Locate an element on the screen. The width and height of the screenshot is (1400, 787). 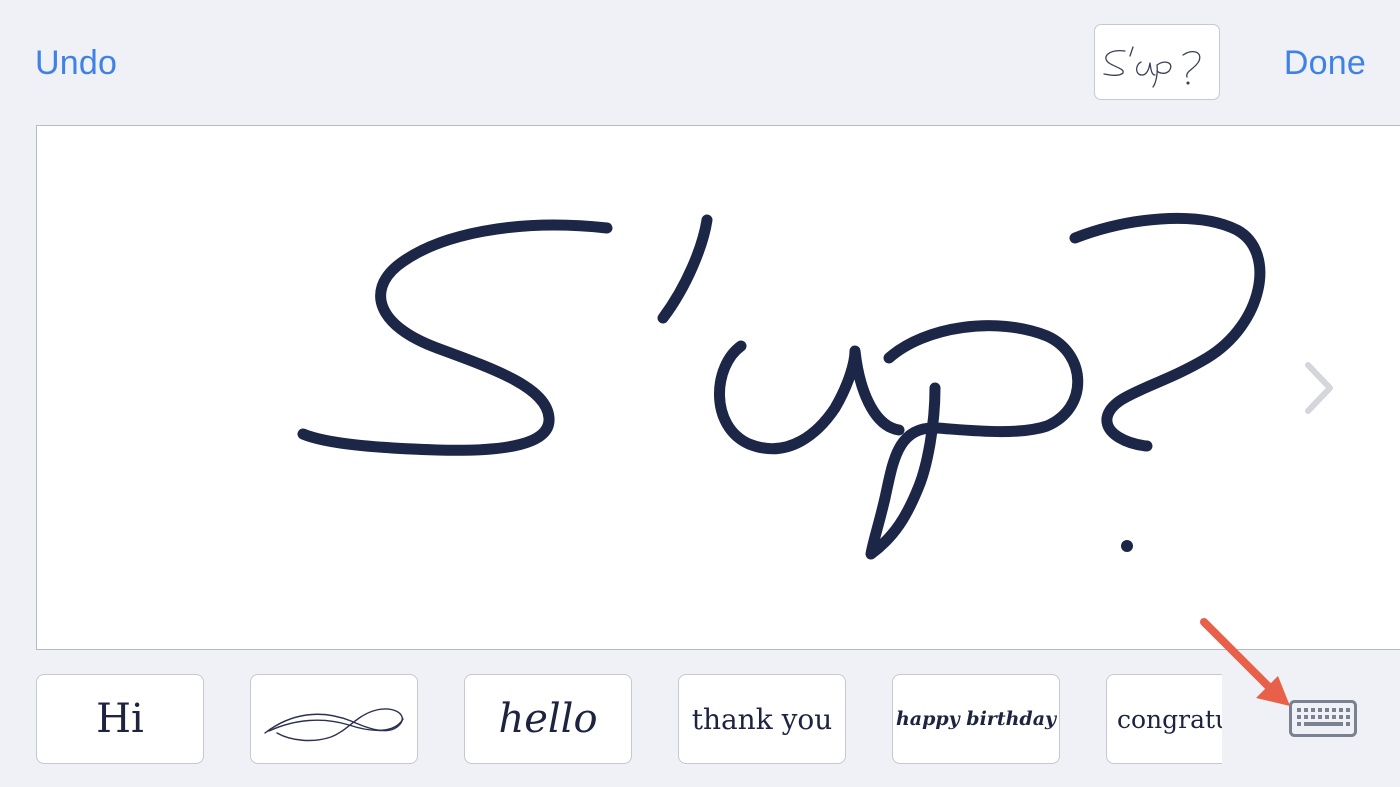
suggestion-card-hi: Hi is located at coordinates (120, 719).